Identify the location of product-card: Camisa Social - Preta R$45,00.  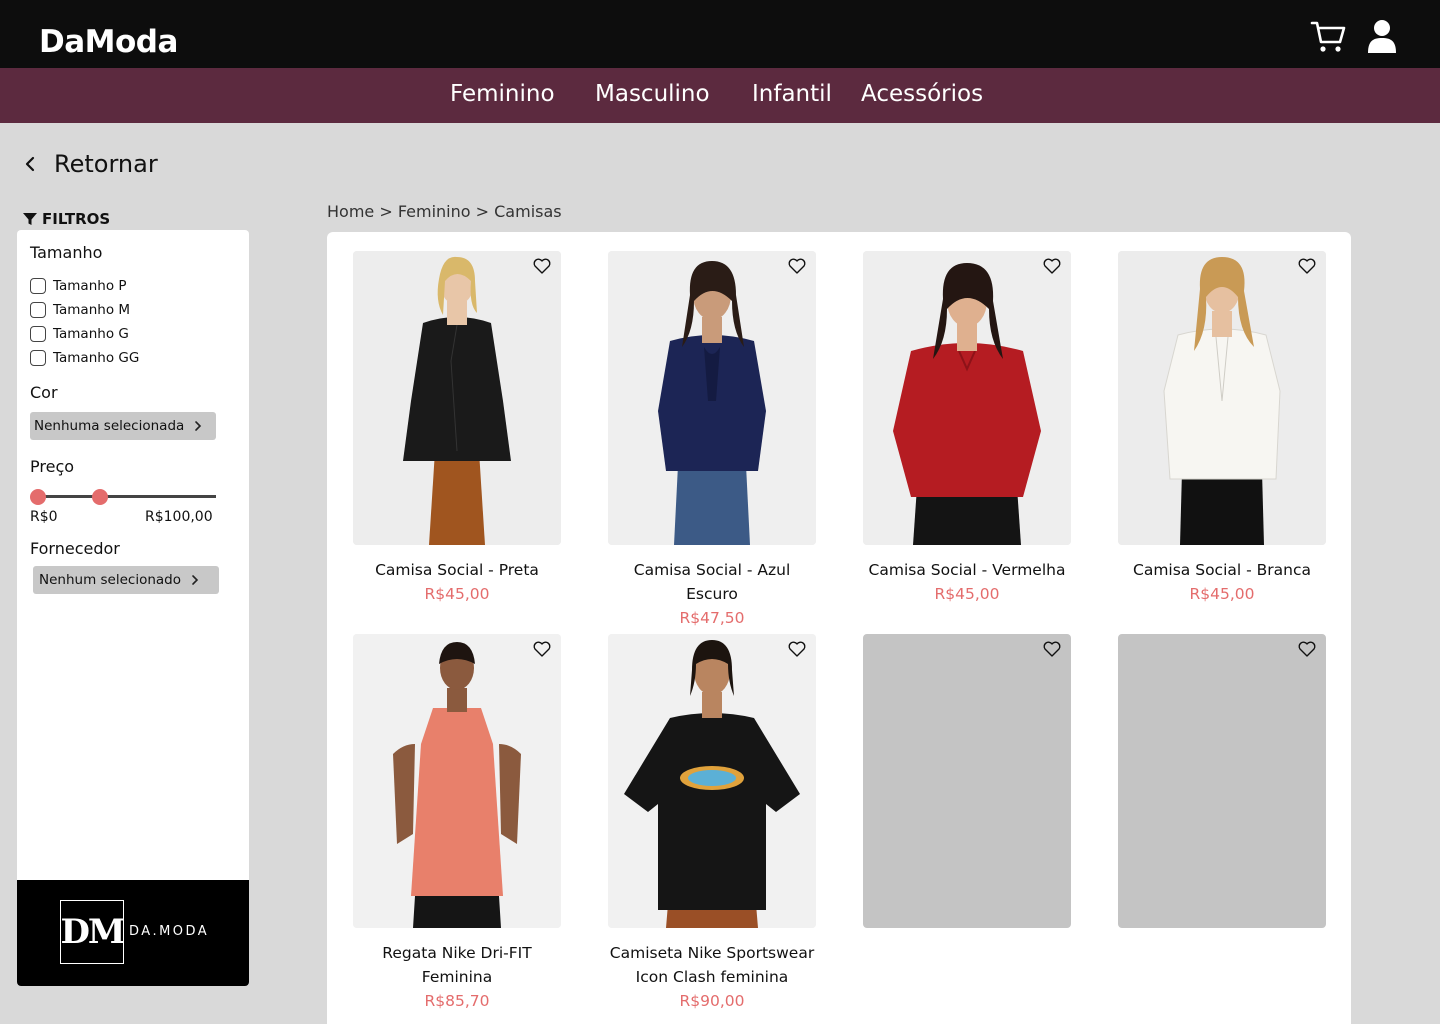
(457, 428).